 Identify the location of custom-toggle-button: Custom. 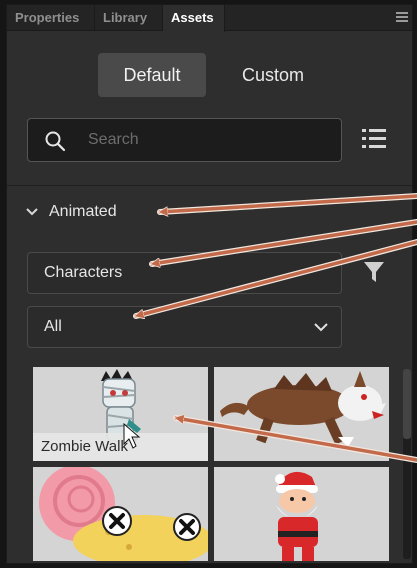
(273, 75).